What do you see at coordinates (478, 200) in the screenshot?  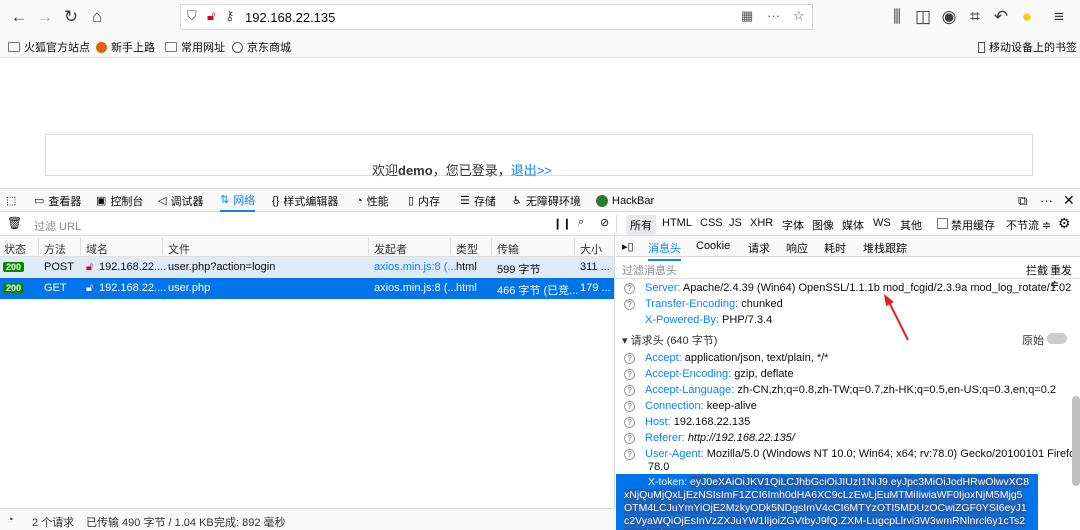 I see `tab-storage: ☰ 存储` at bounding box center [478, 200].